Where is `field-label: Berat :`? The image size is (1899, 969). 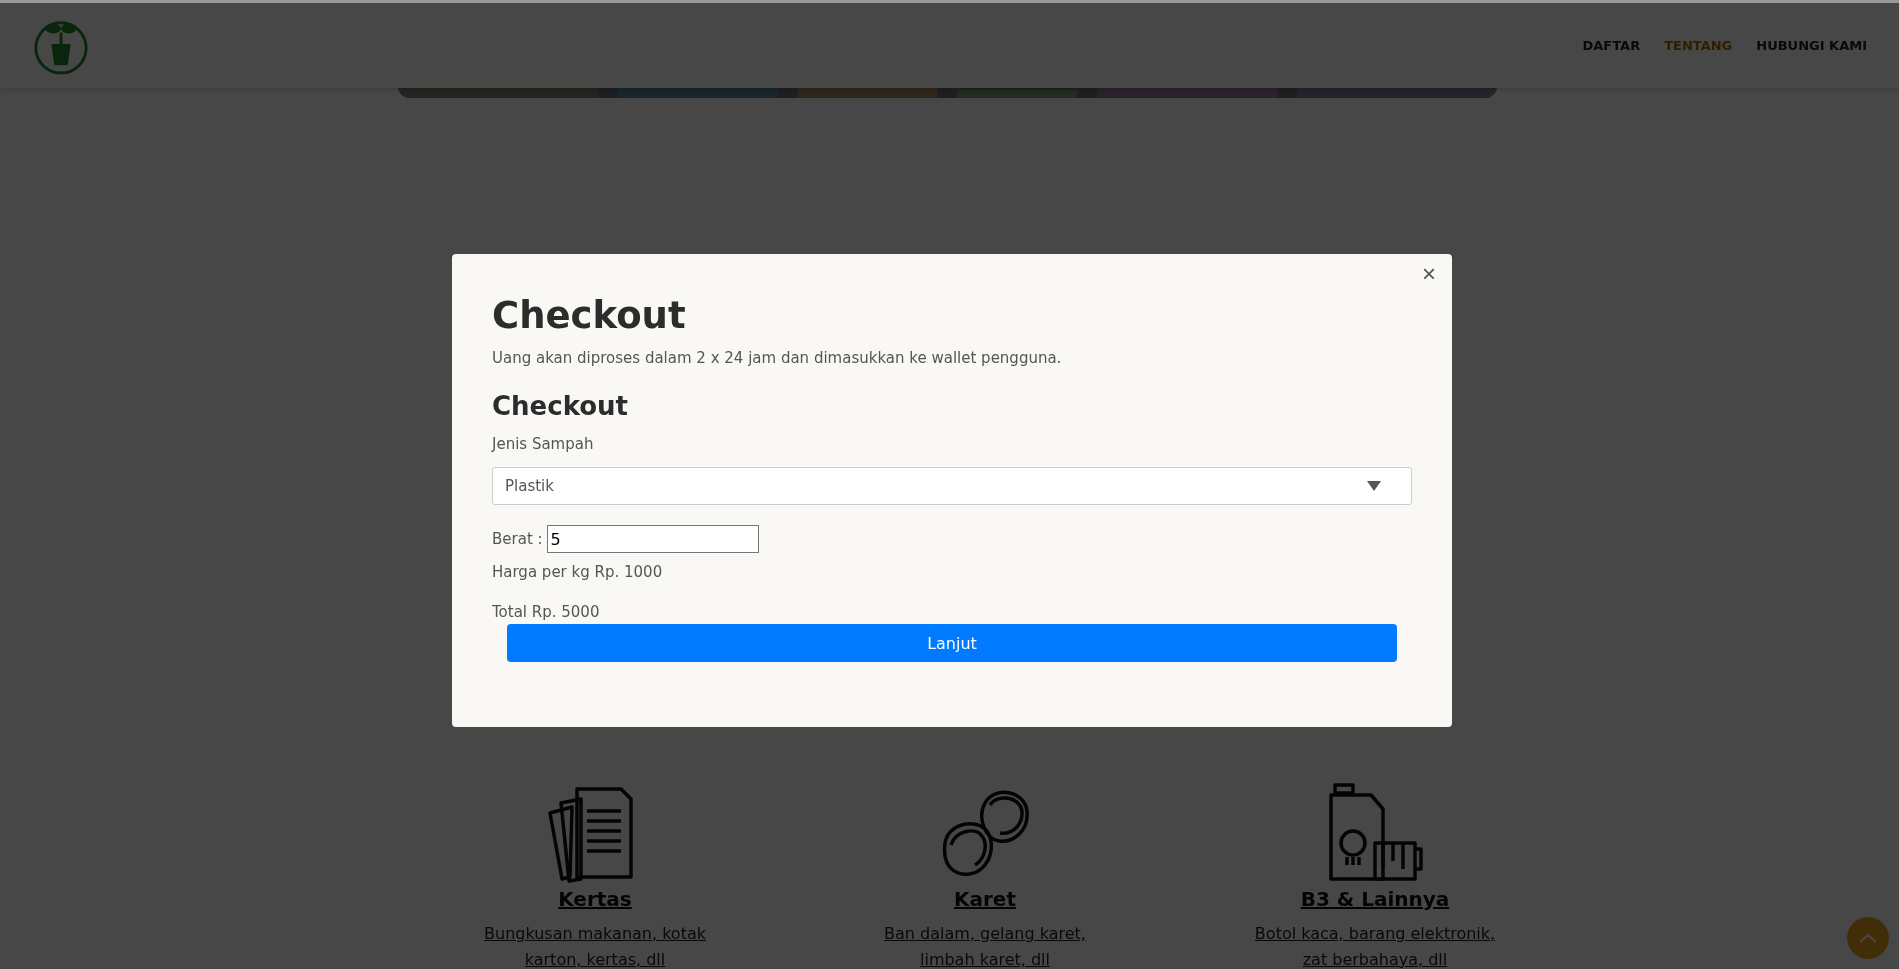 field-label: Berat : is located at coordinates (517, 539).